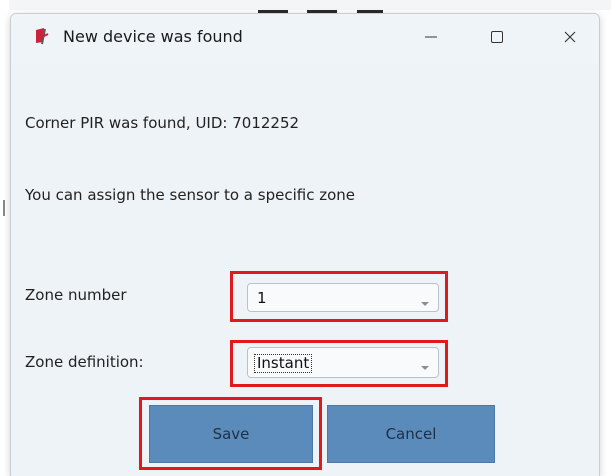 Image resolution: width=611 pixels, height=476 pixels. Describe the element at coordinates (84, 362) in the screenshot. I see `zone-definition-label: Zone definition:` at that location.